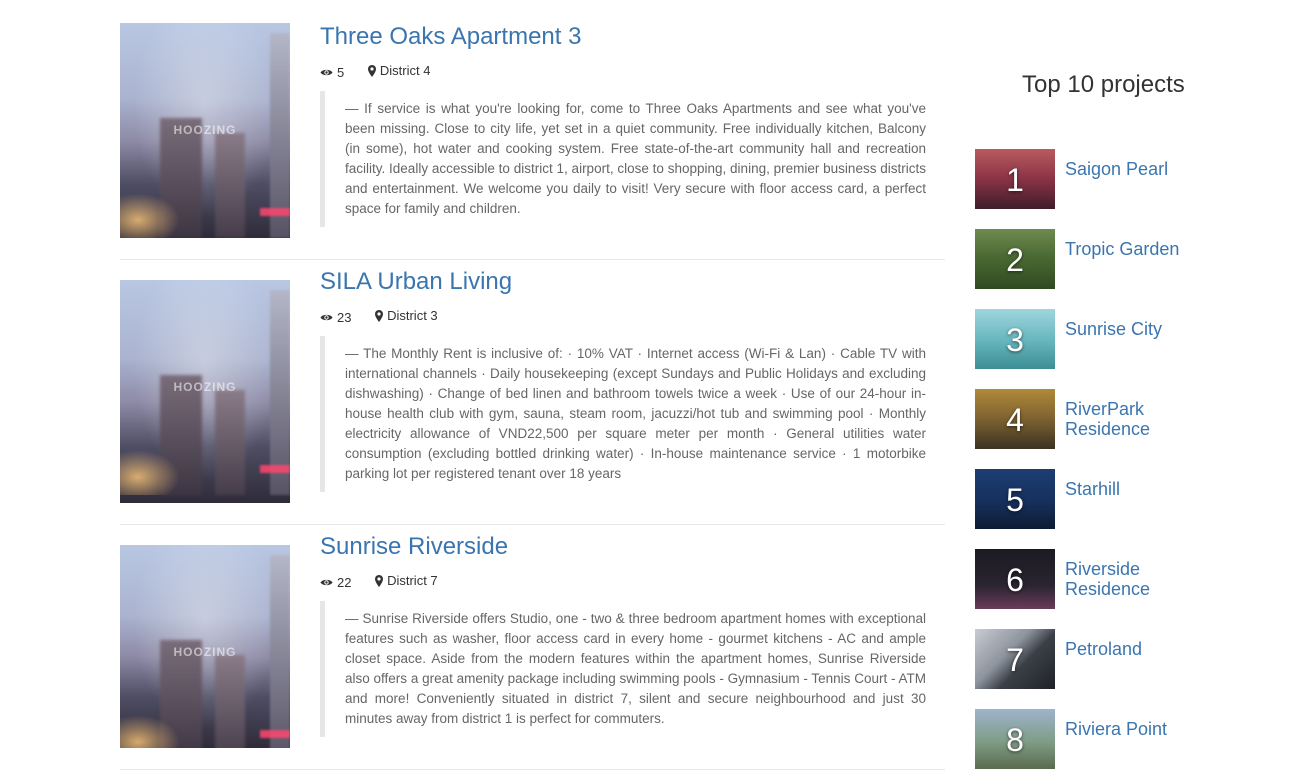 This screenshot has width=1295, height=780. I want to click on district-label: District 4, so click(398, 70).